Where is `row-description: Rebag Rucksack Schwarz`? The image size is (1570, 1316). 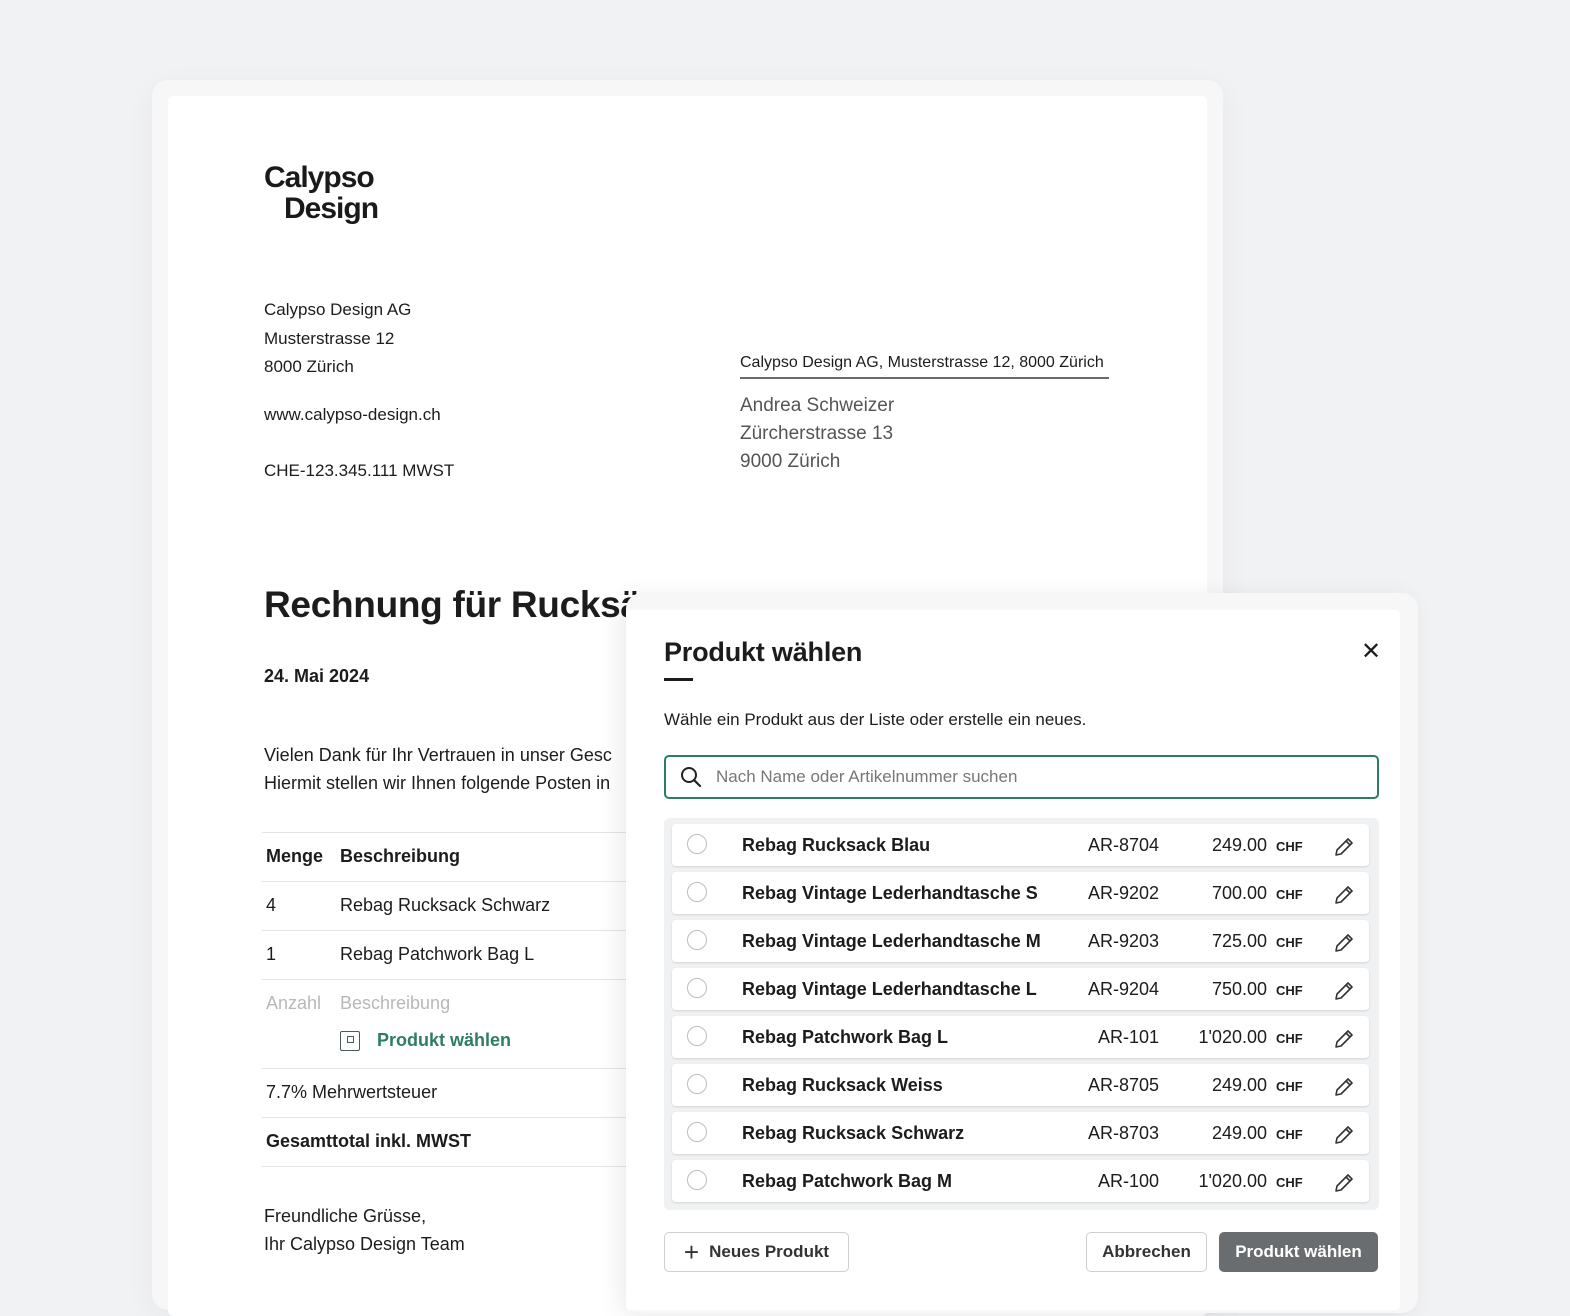
row-description: Rebag Rucksack Schwarz is located at coordinates (445, 905).